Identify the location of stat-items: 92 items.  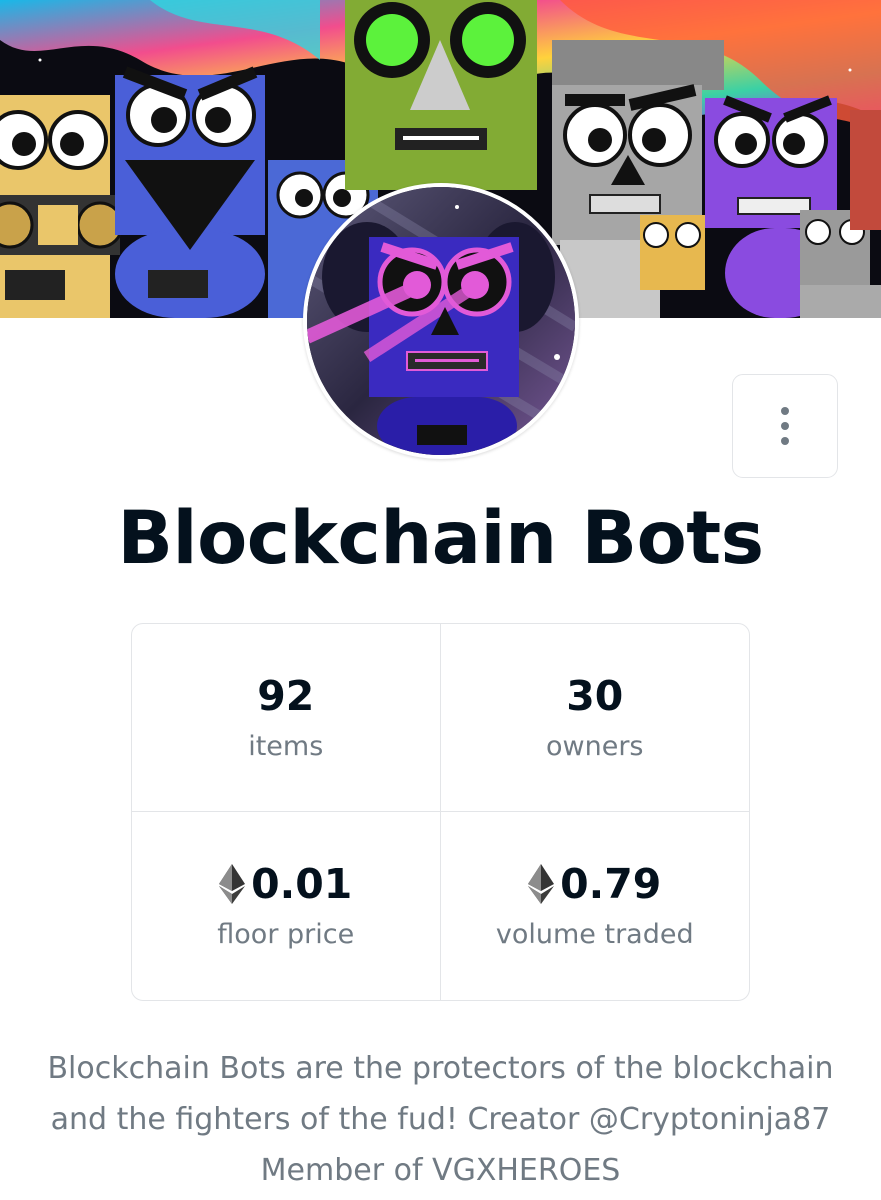
(286, 718).